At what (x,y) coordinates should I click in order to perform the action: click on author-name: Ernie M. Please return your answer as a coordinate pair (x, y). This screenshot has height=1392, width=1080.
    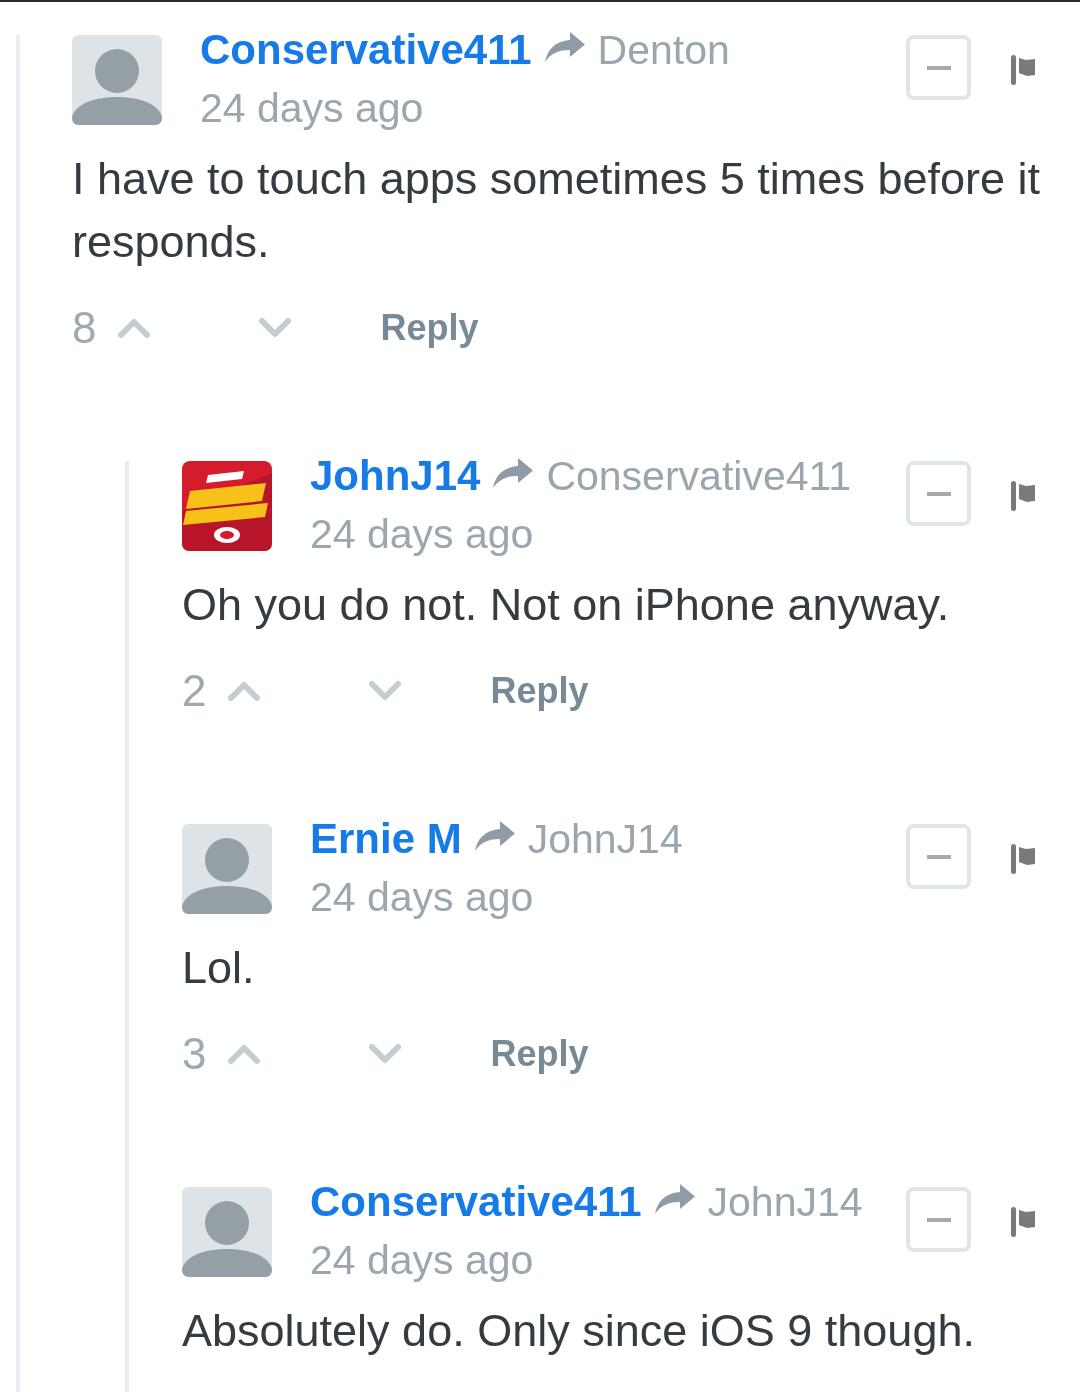
    Looking at the image, I should click on (386, 839).